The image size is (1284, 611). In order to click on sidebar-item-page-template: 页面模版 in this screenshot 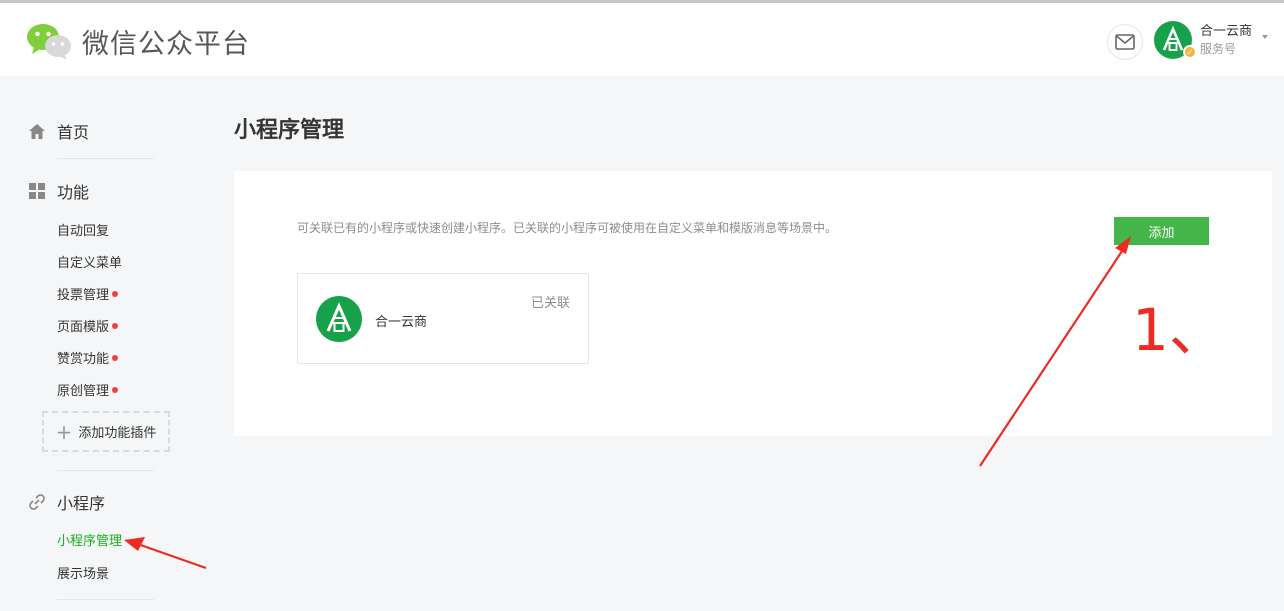, I will do `click(88, 325)`.